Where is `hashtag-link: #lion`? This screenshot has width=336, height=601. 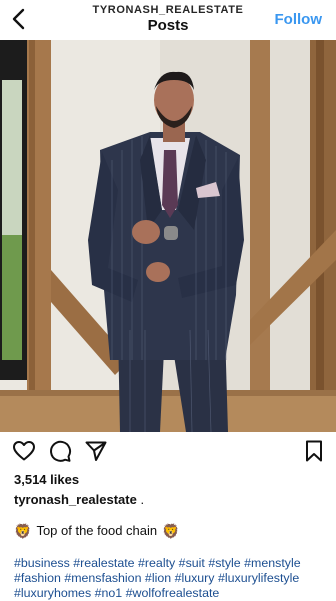
hashtag-link: #lion is located at coordinates (158, 578).